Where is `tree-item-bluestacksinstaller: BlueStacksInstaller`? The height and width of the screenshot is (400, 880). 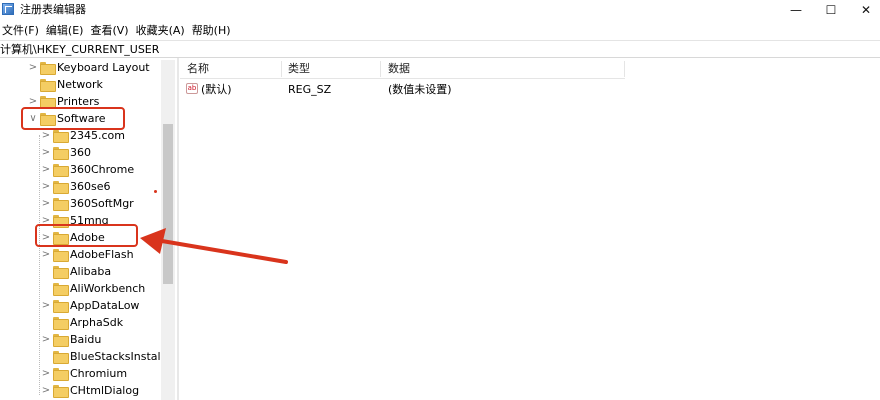 tree-item-bluestacksinstaller: BlueStacksInstaller is located at coordinates (108, 356).